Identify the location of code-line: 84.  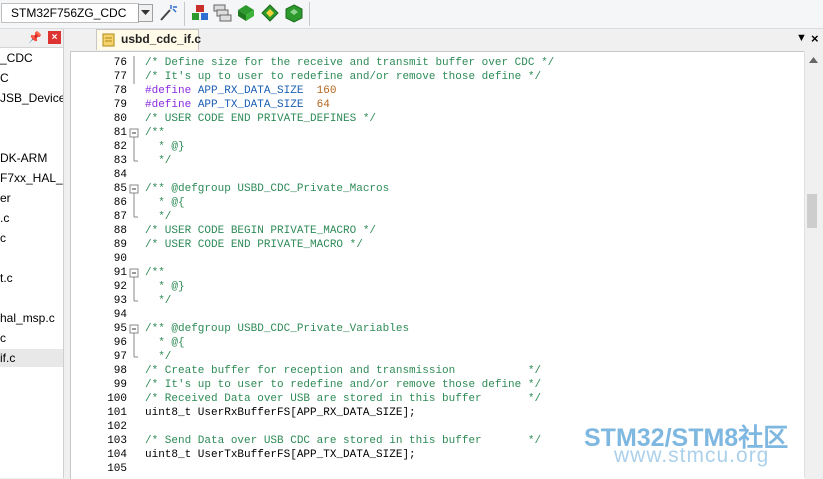
(438, 175).